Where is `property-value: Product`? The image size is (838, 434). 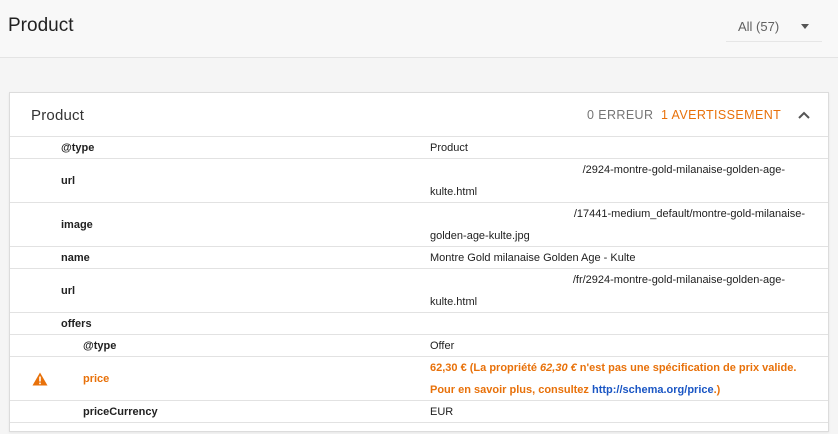 property-value: Product is located at coordinates (449, 148).